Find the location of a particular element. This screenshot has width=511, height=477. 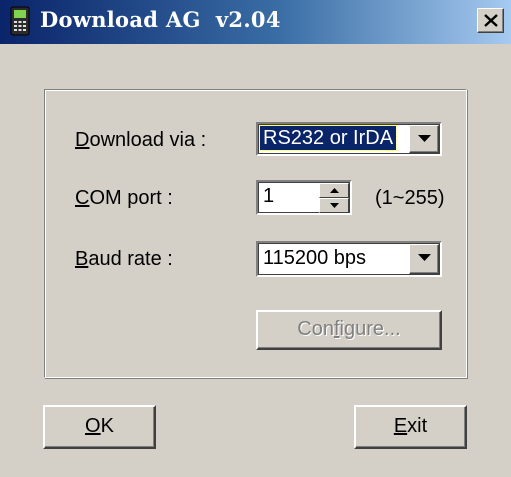

close-button is located at coordinates (490, 20).